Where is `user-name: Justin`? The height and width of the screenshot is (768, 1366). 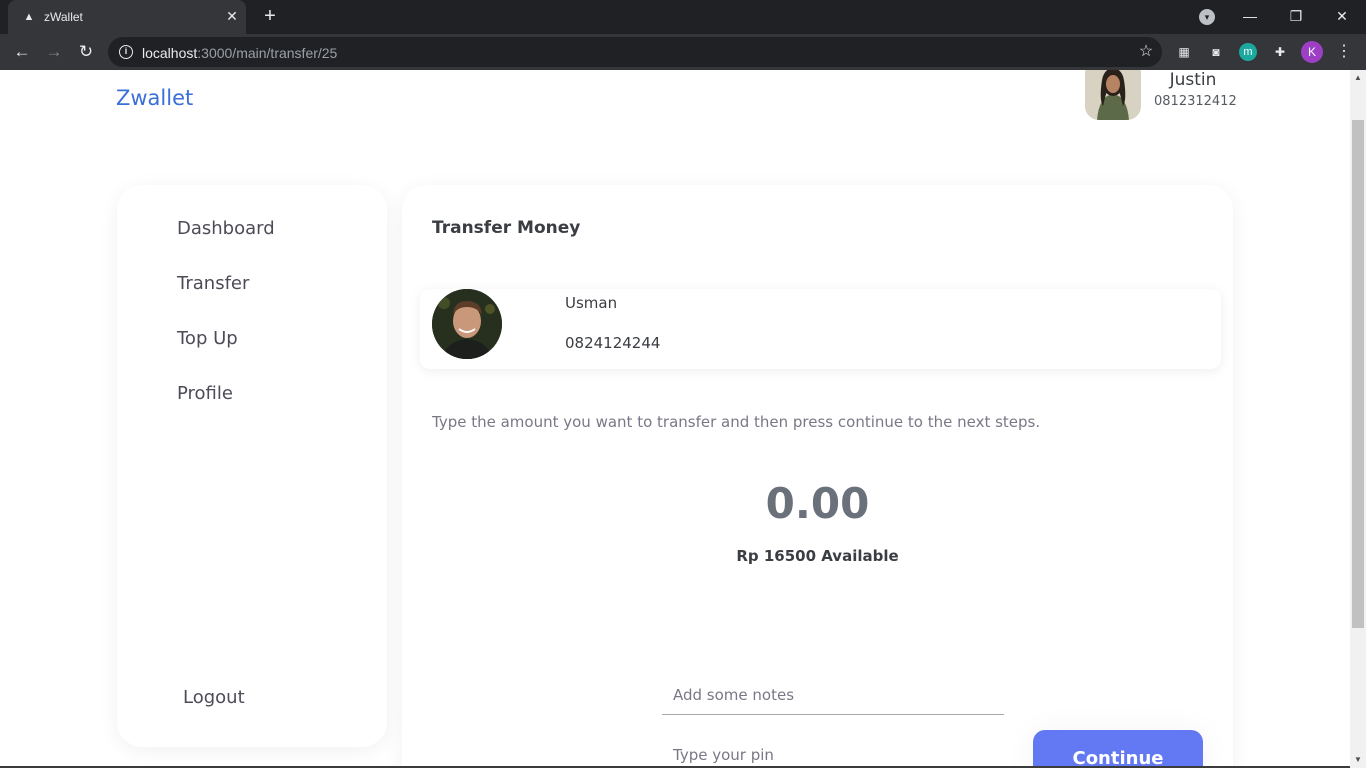 user-name: Justin is located at coordinates (1193, 80).